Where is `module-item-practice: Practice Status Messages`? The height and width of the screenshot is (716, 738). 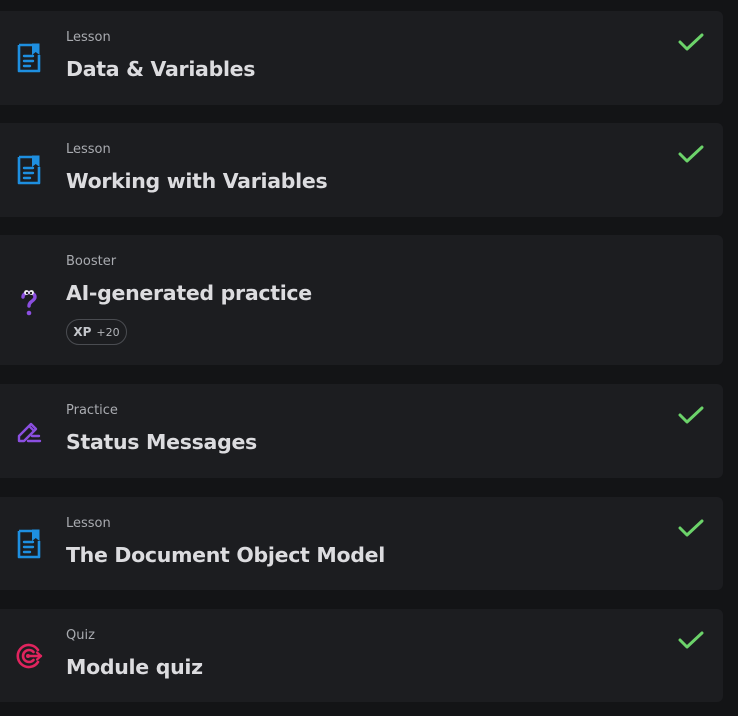 module-item-practice: Practice Status Messages is located at coordinates (361, 431).